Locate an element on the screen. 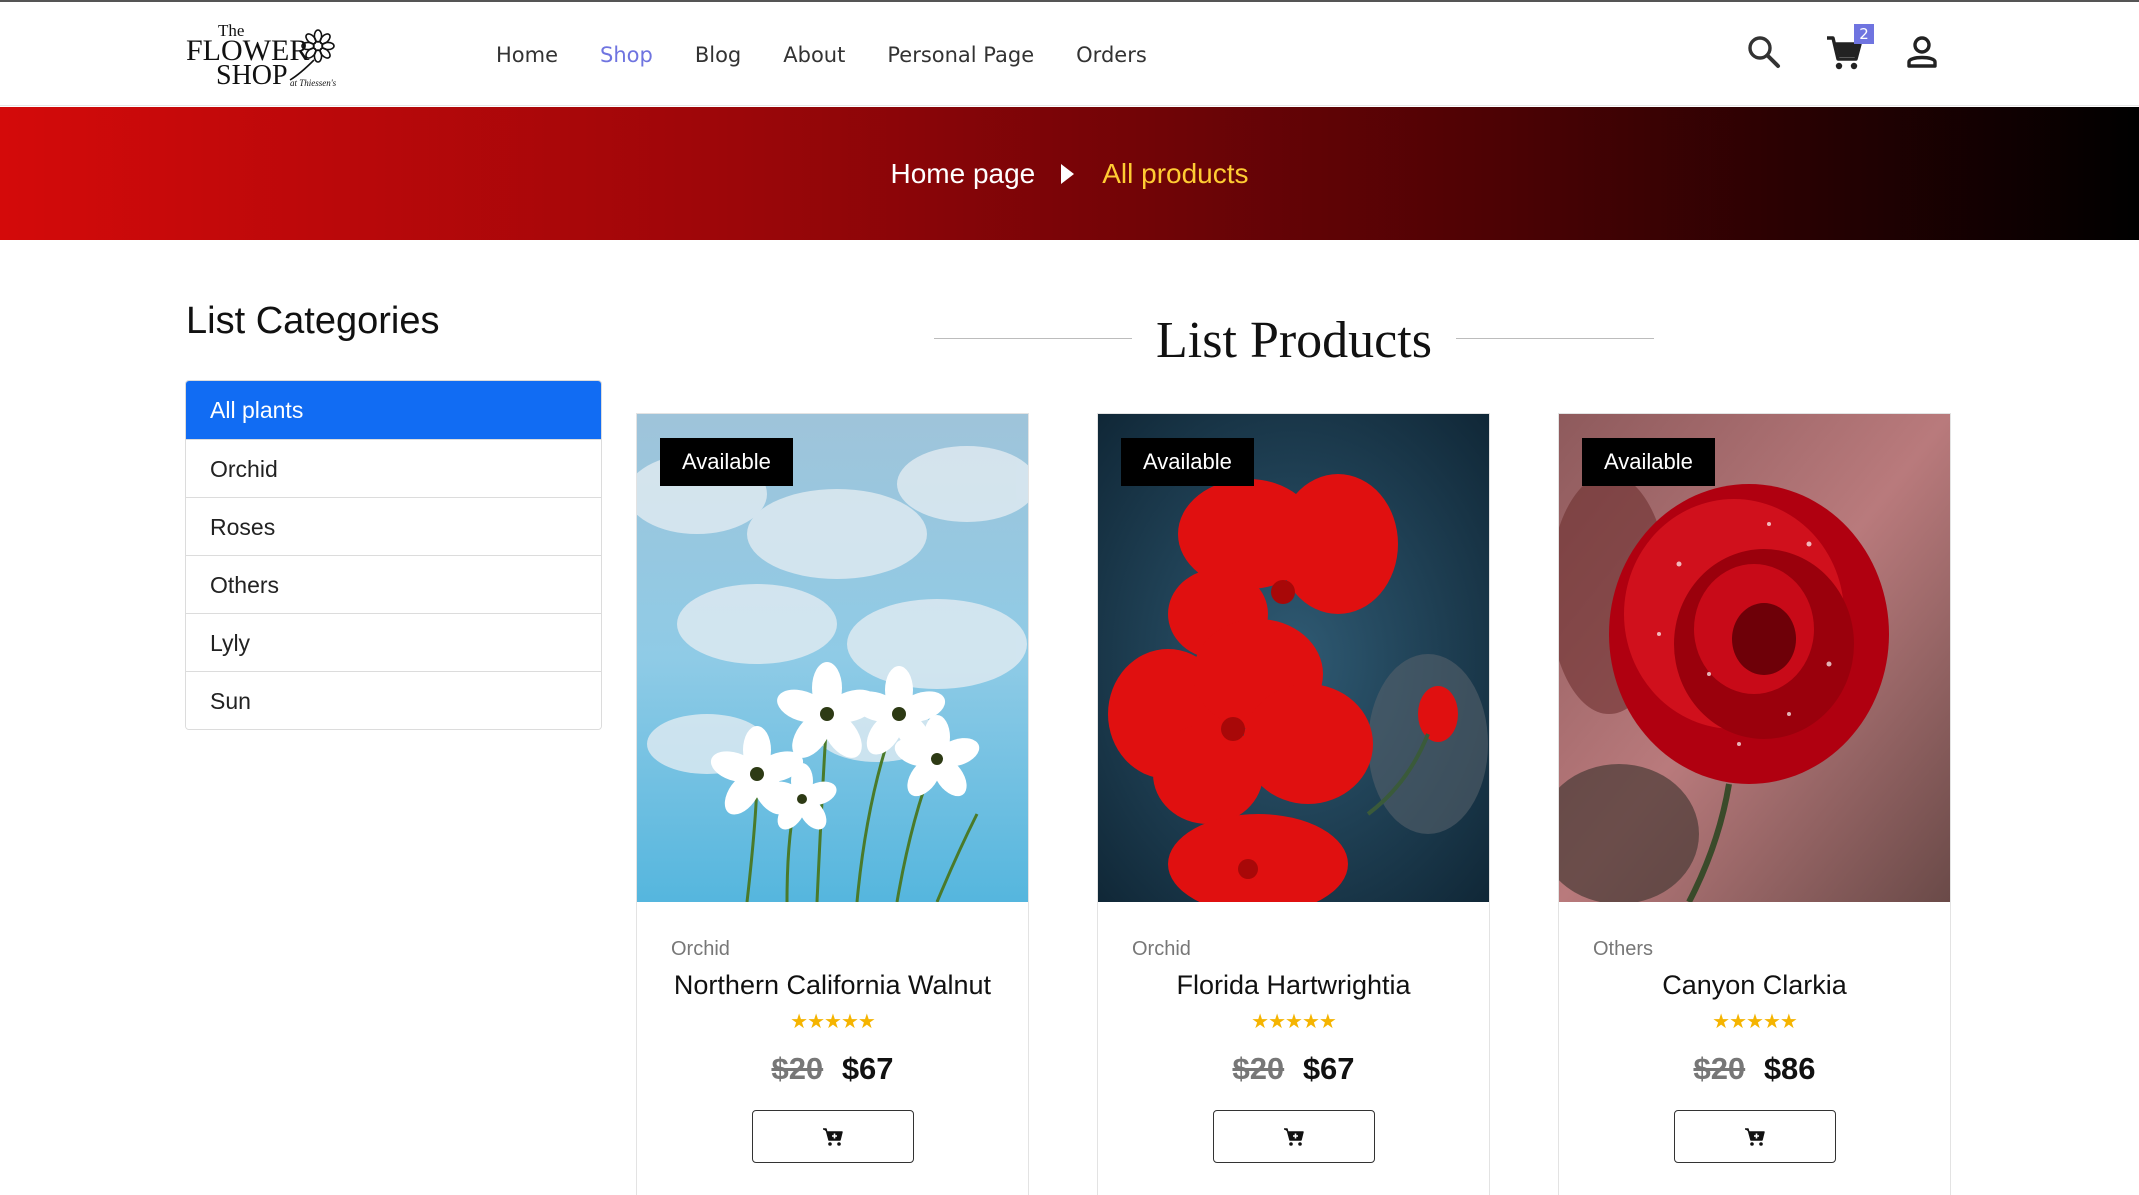 The width and height of the screenshot is (2139, 1195). nav-home: Home is located at coordinates (527, 55).